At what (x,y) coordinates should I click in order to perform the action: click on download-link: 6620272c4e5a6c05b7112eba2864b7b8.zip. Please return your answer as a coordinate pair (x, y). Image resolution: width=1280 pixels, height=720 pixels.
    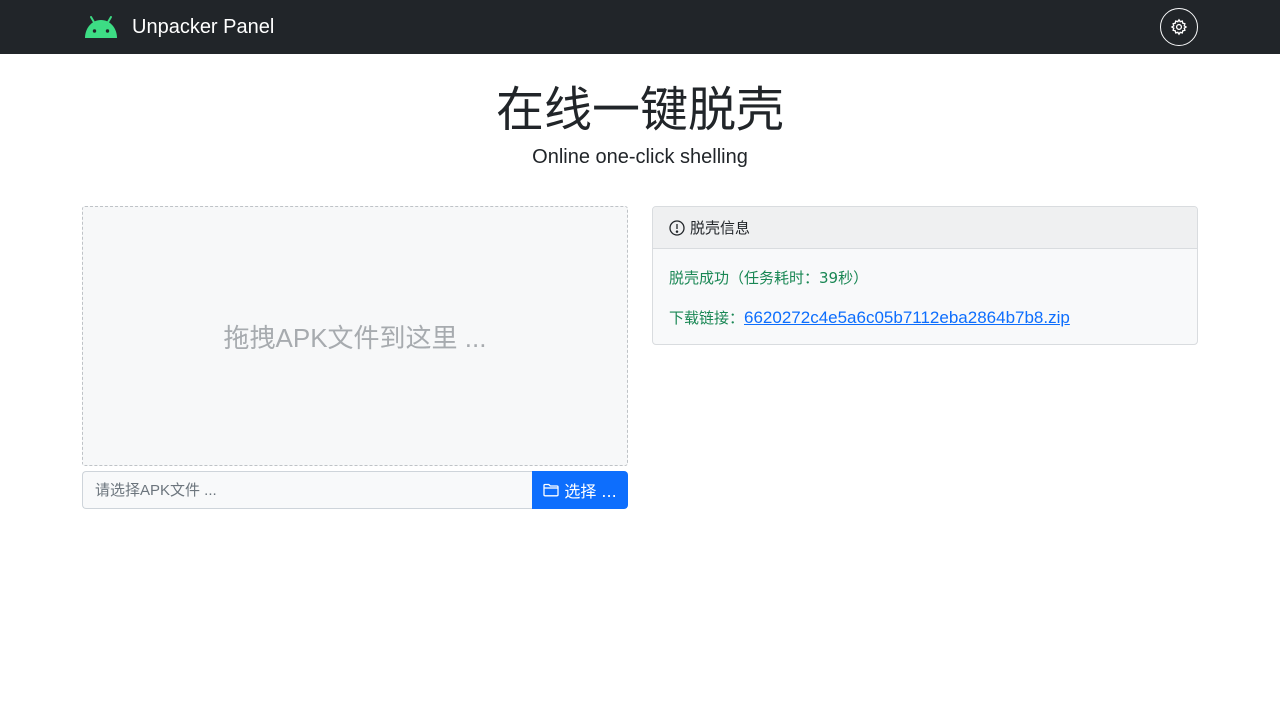
    Looking at the image, I should click on (907, 317).